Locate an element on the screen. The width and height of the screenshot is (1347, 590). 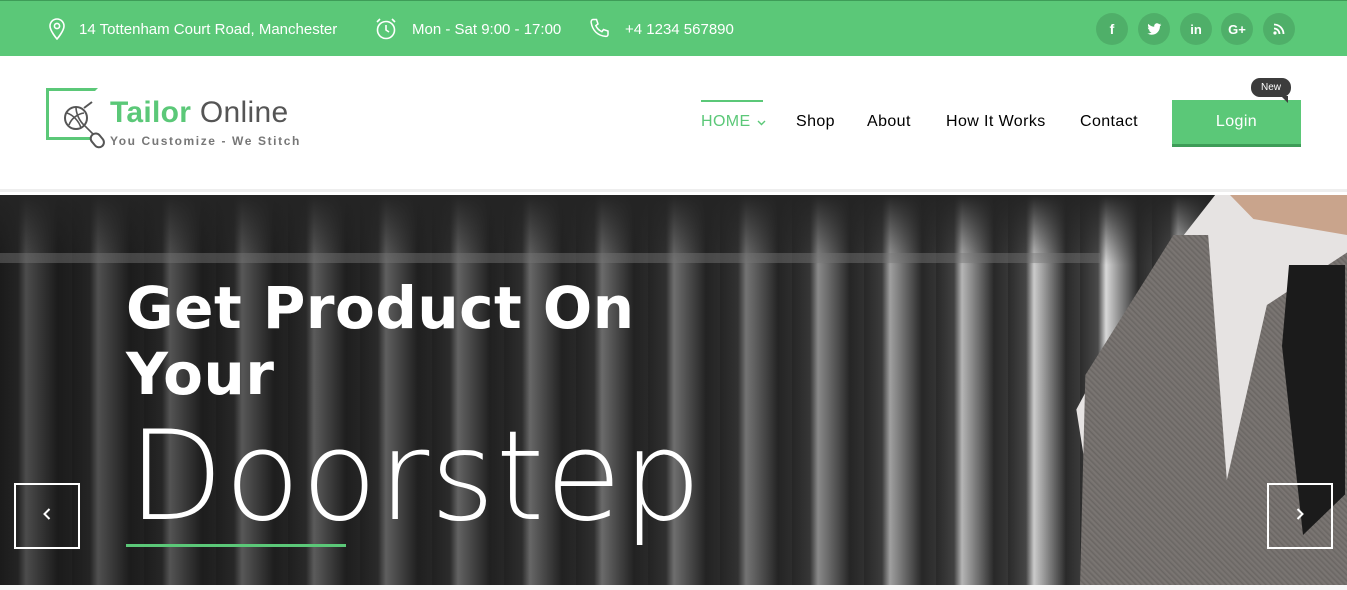
chevron-down-icon is located at coordinates (761, 122).